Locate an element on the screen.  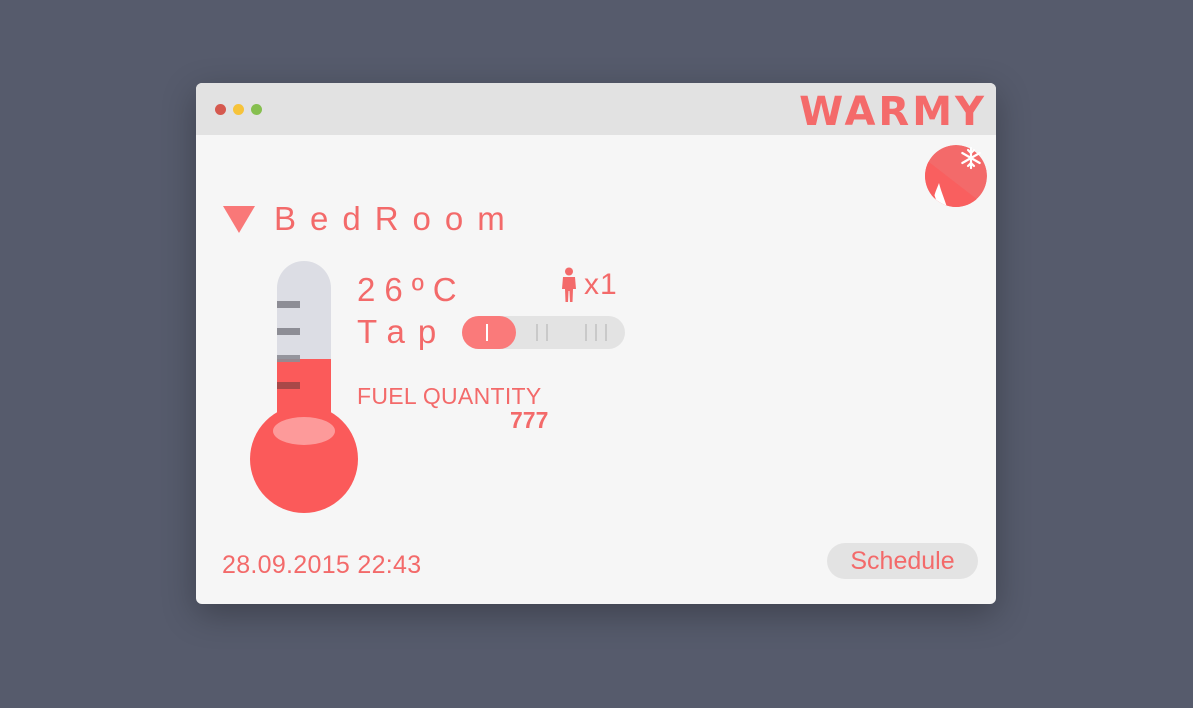
heat-cool-mode-toggle is located at coordinates (956, 176).